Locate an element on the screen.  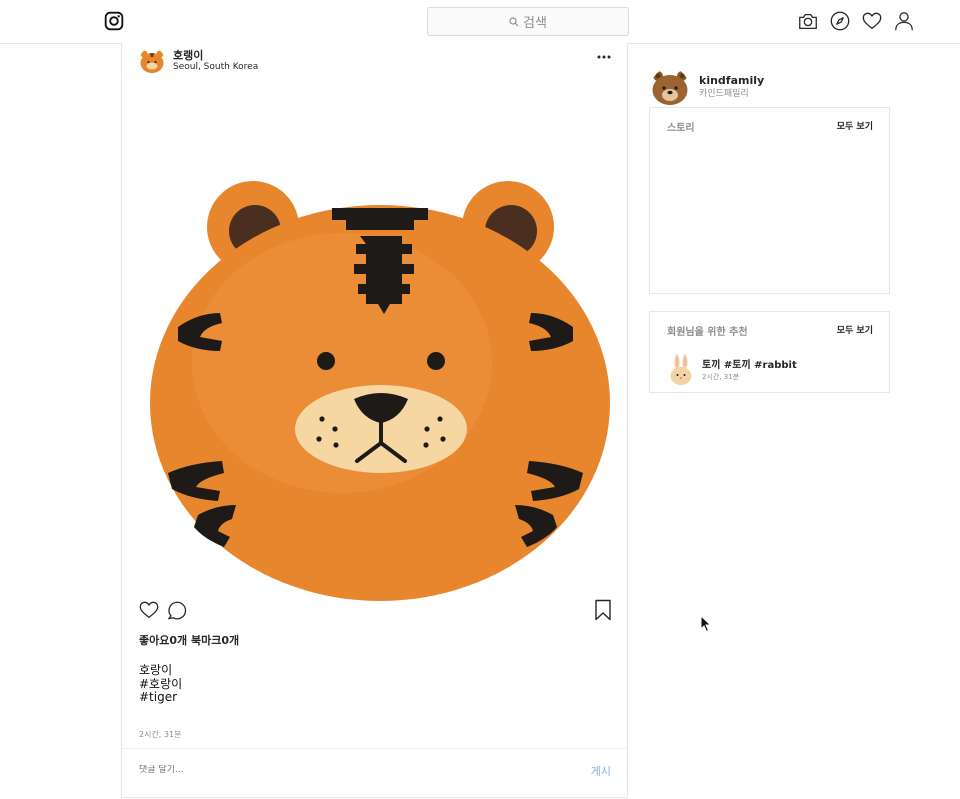
bear-avatar is located at coordinates (670, 87).